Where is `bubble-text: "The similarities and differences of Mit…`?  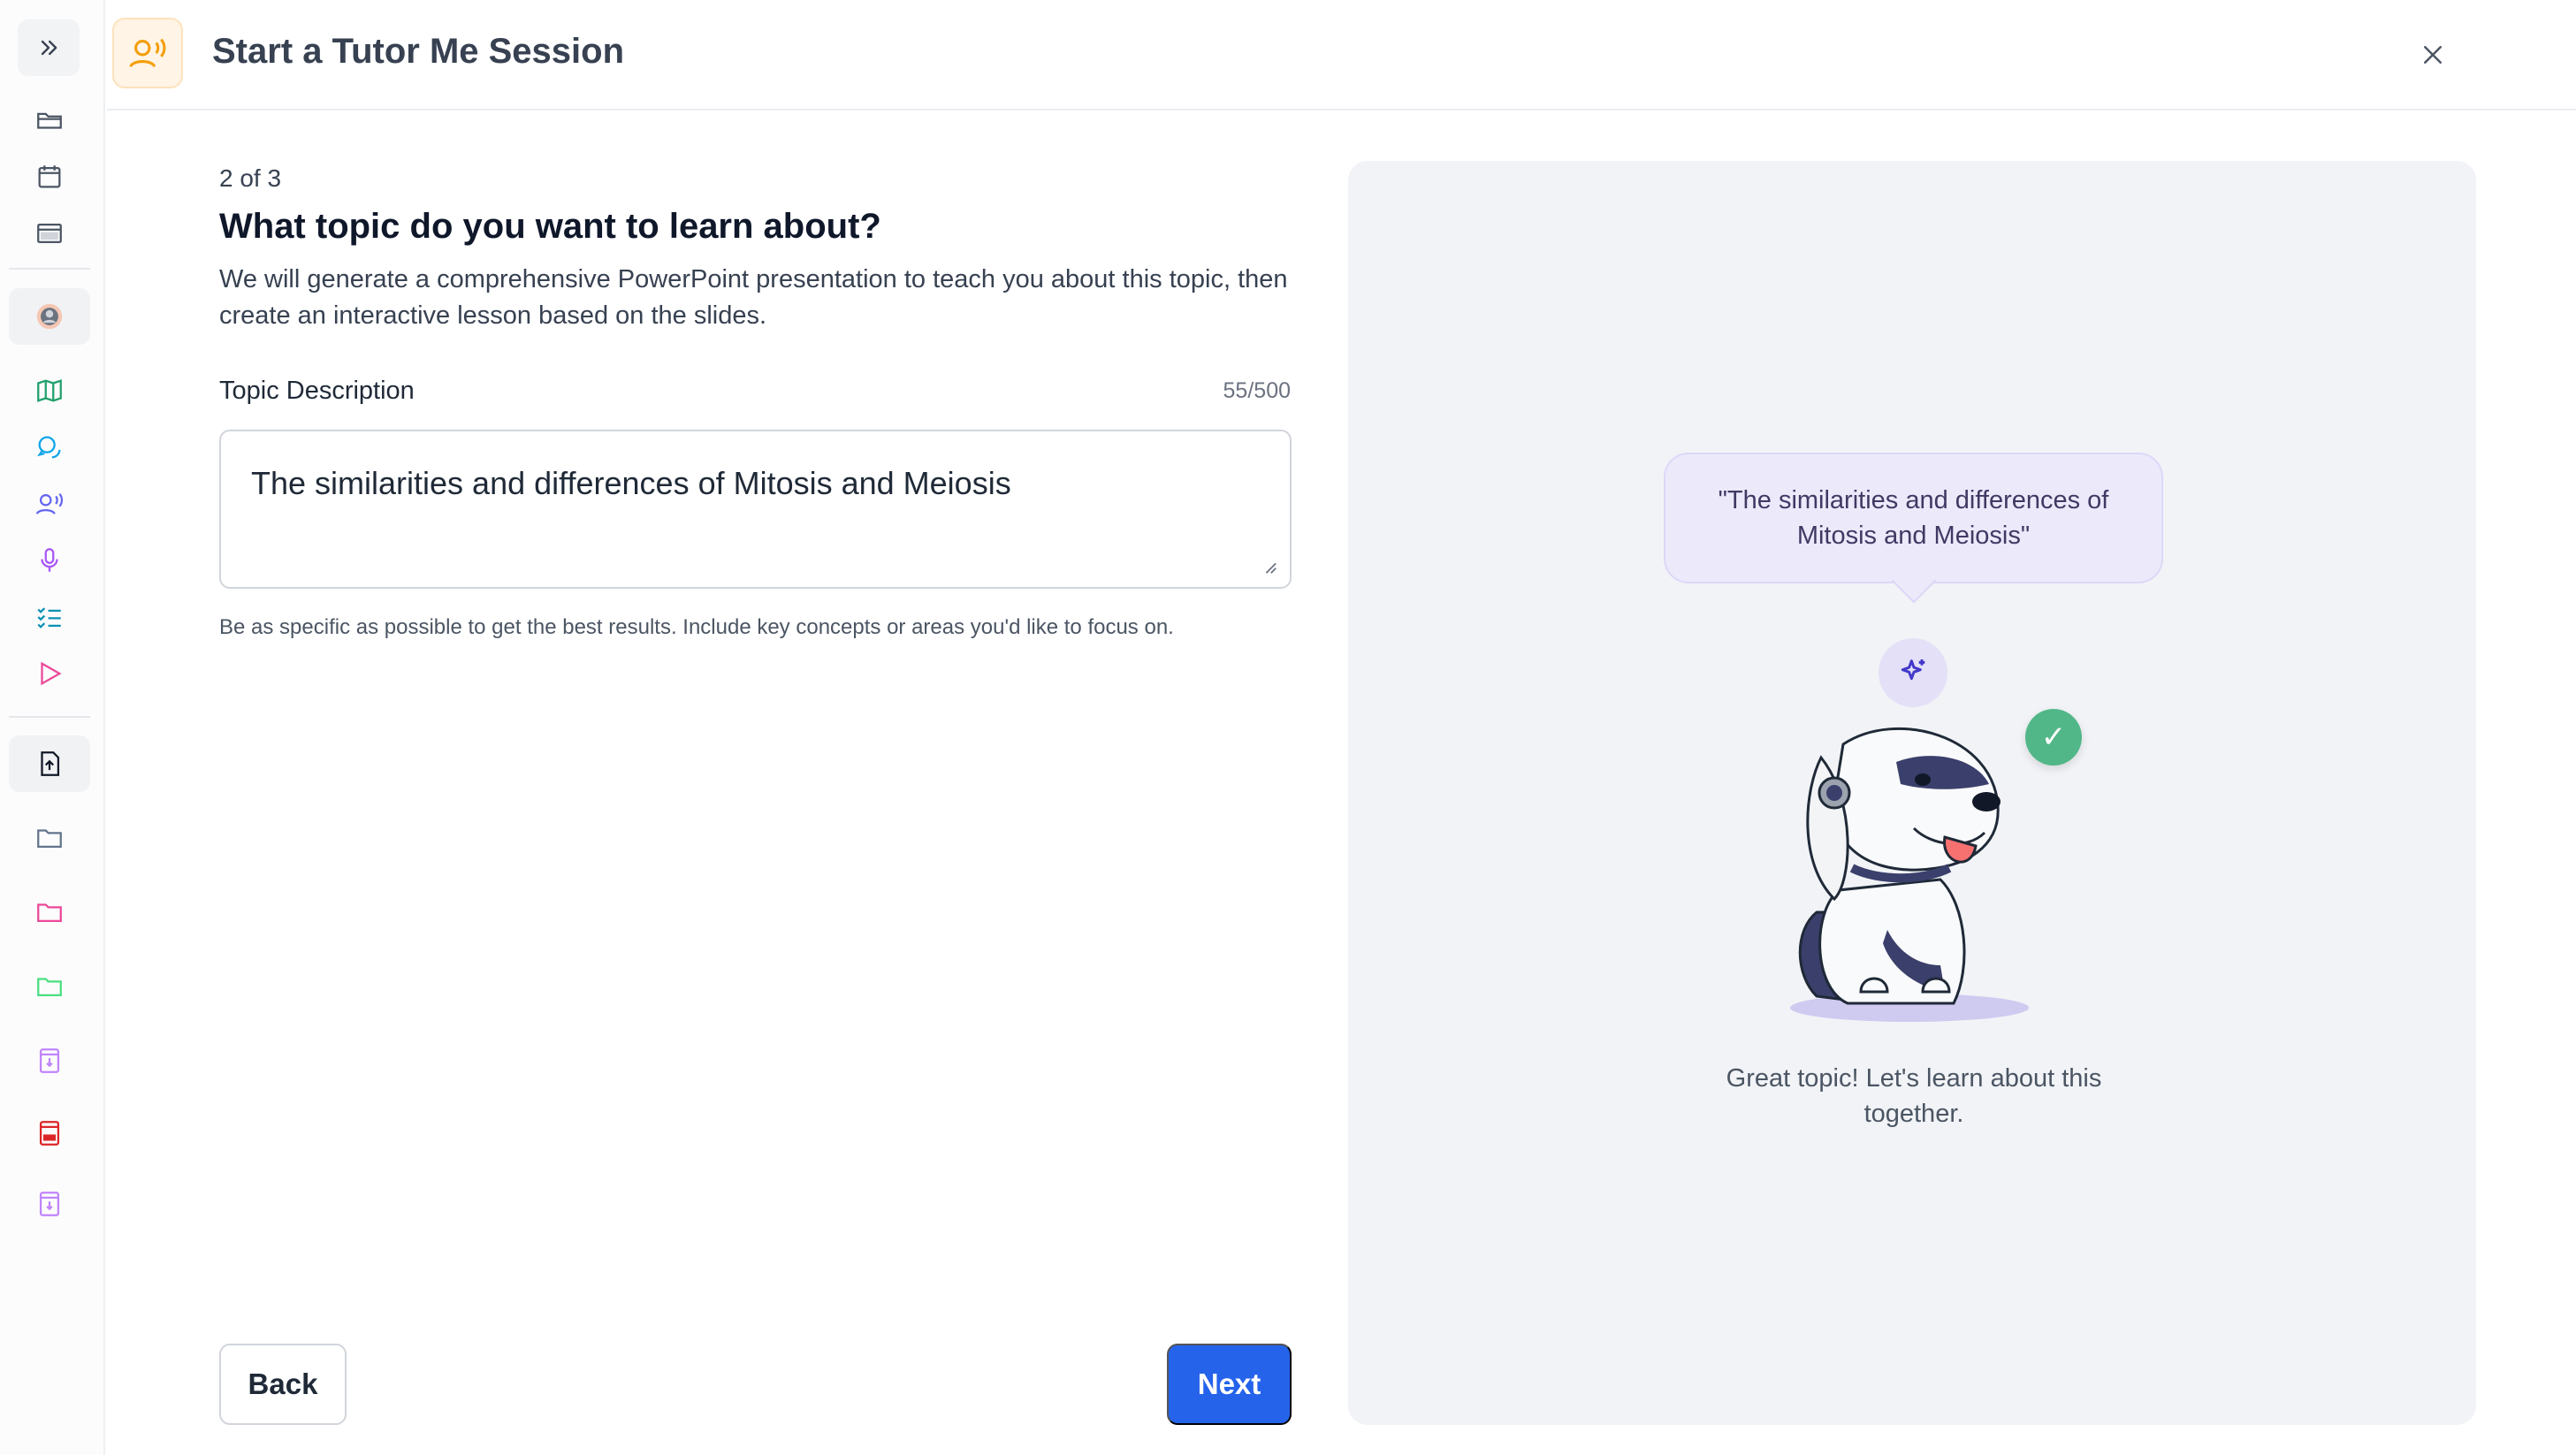 bubble-text: "The similarities and differences of Mit… is located at coordinates (1913, 518).